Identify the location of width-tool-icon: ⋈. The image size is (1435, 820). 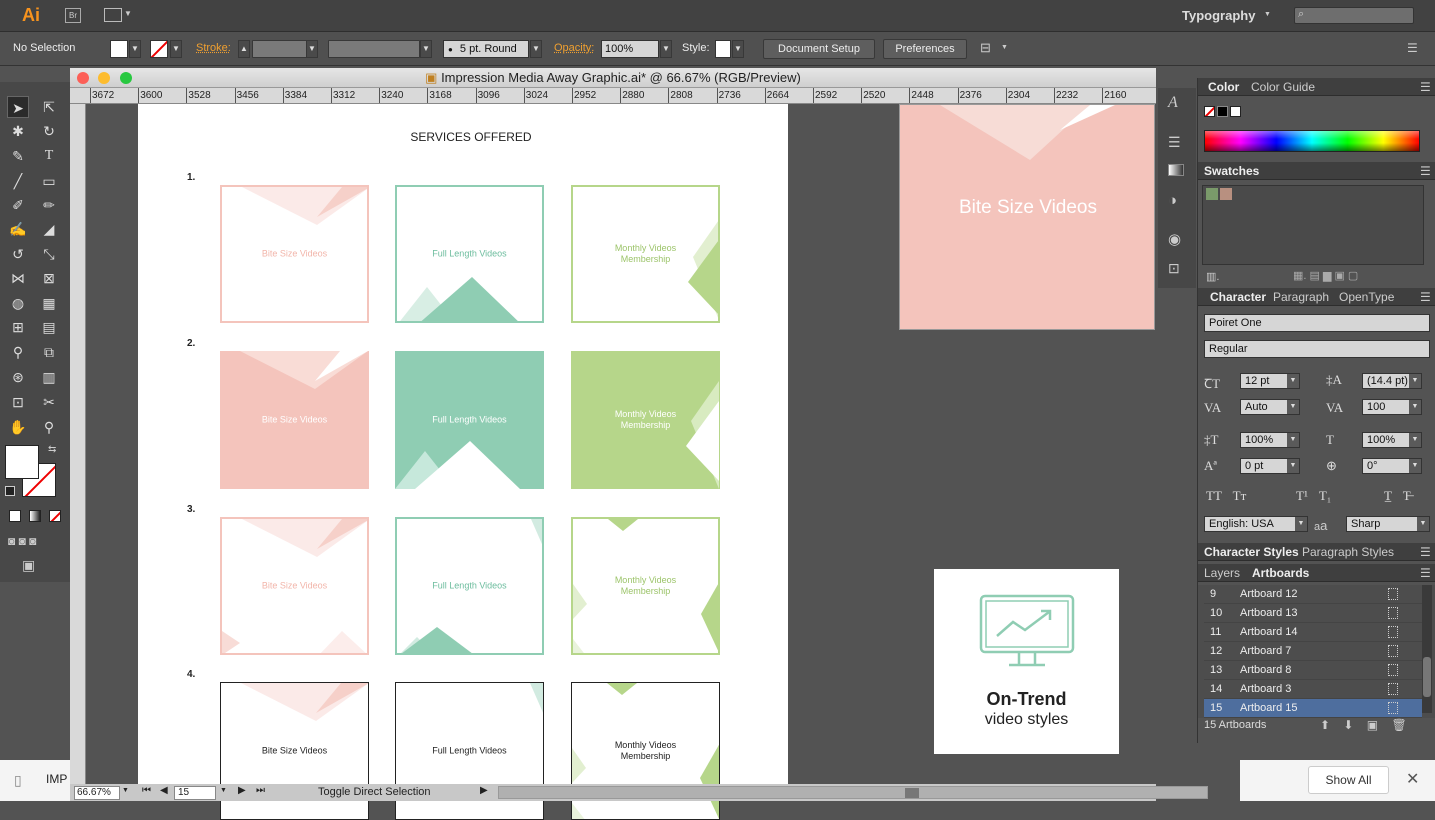
(18, 278).